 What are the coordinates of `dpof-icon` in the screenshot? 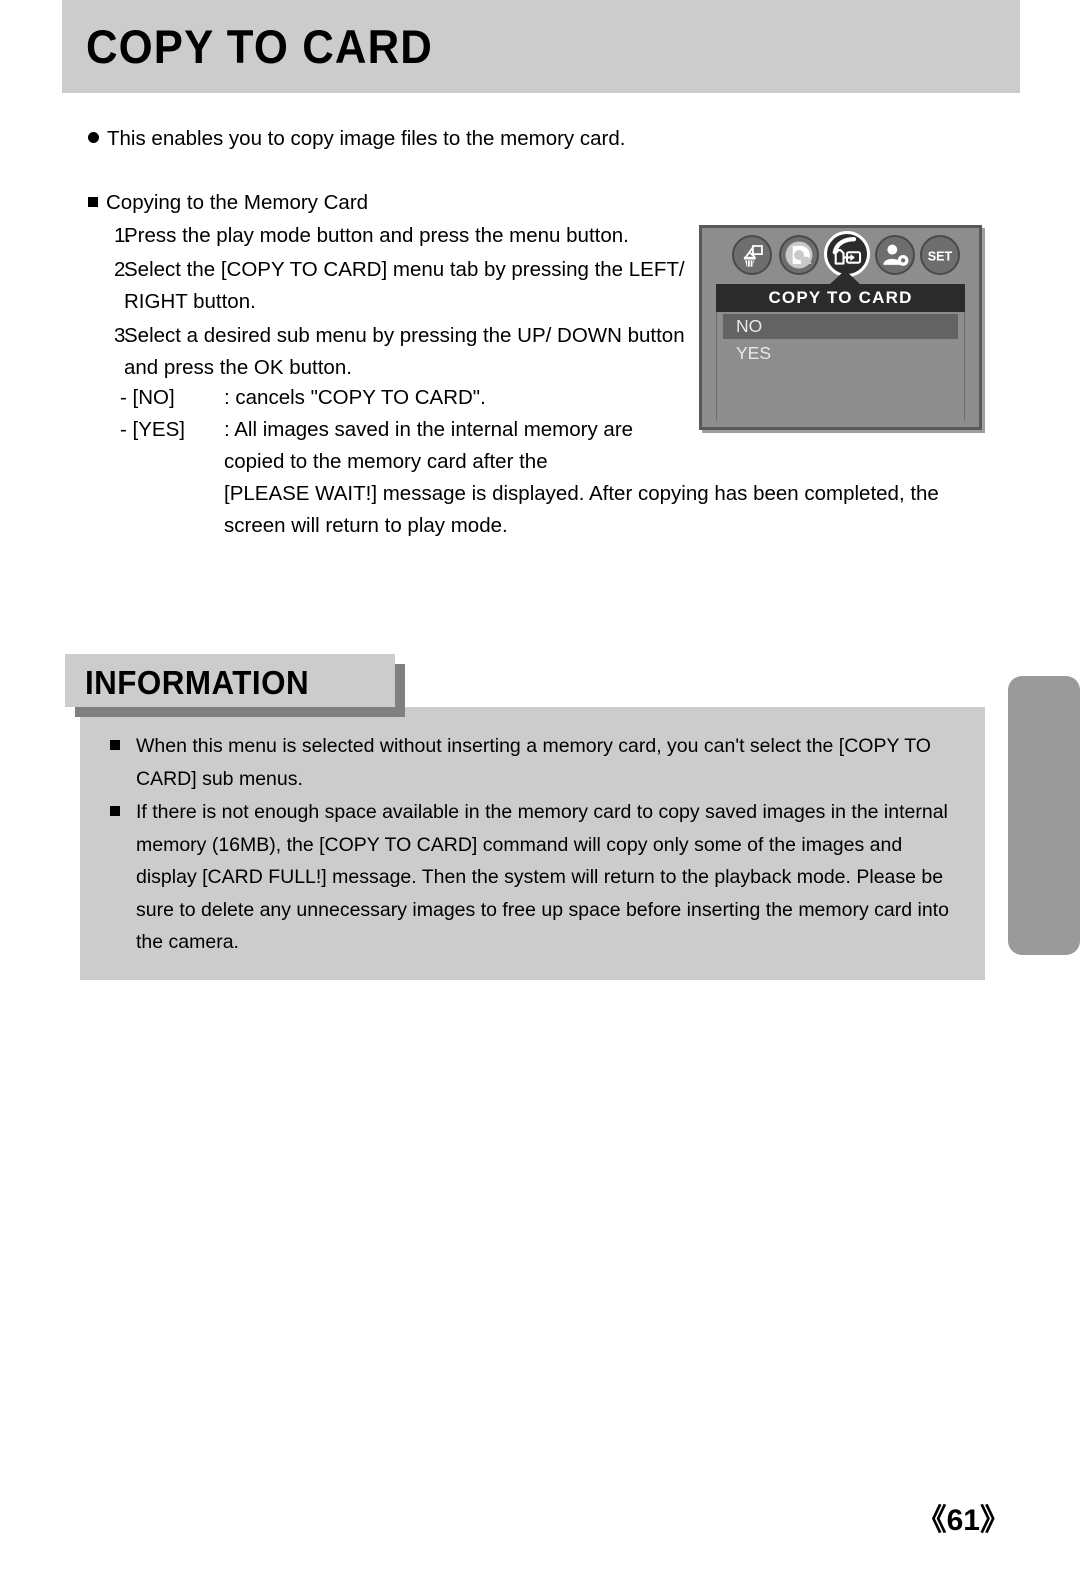 It's located at (799, 255).